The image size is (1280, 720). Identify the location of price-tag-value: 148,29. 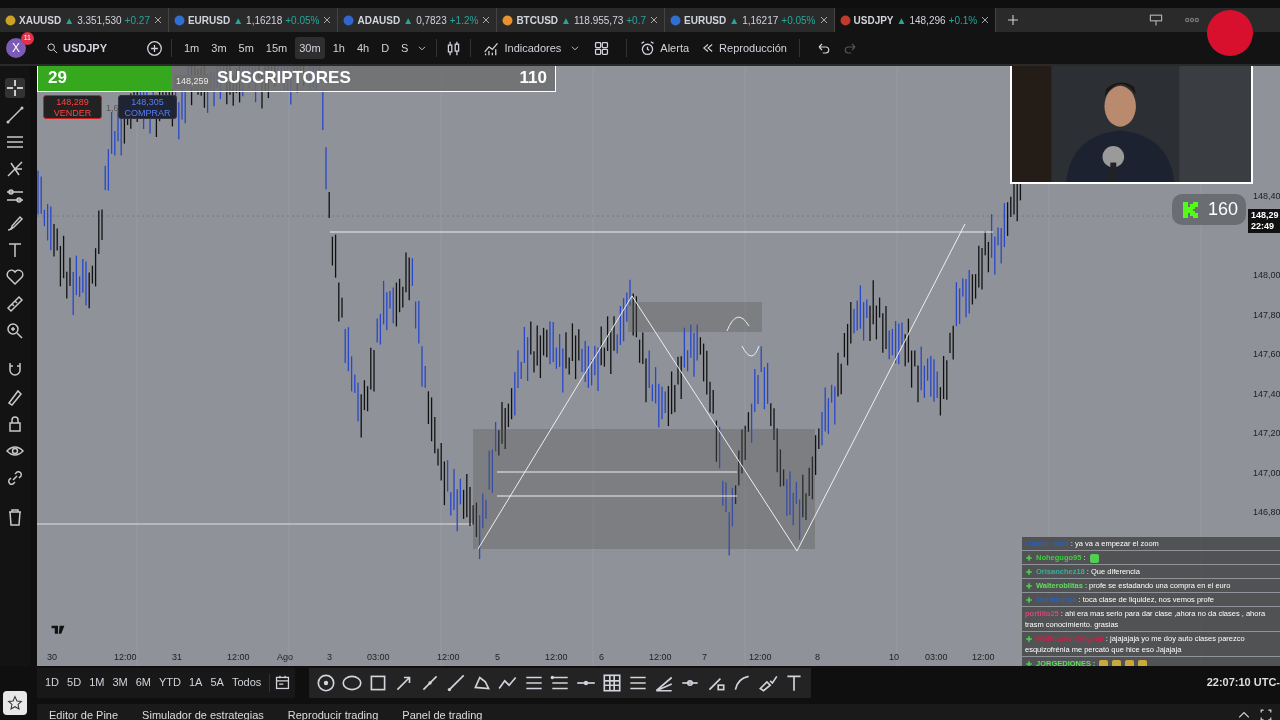
(1265, 215).